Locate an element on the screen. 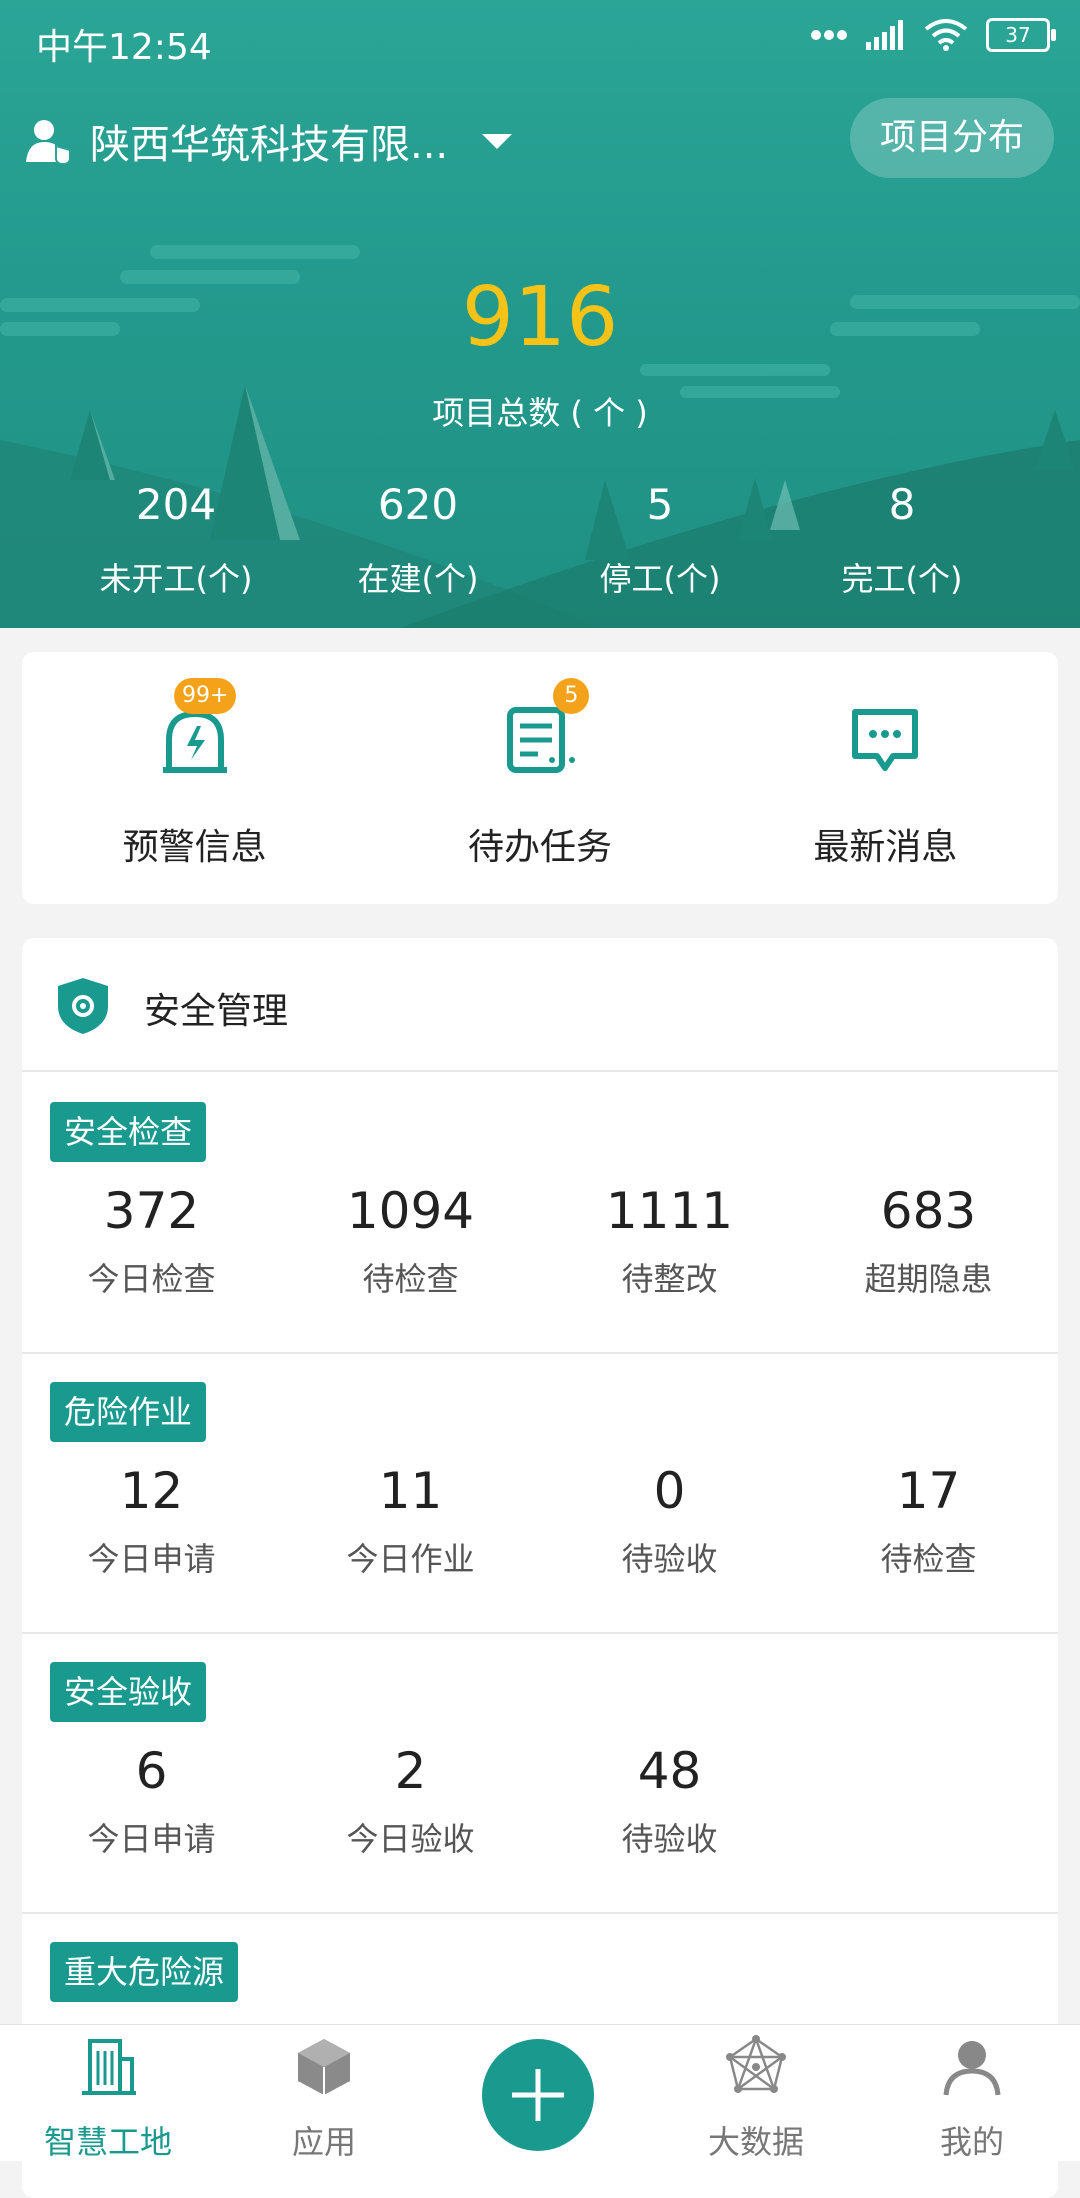 This screenshot has width=1080, height=2198. stat-value: 620 is located at coordinates (418, 504).